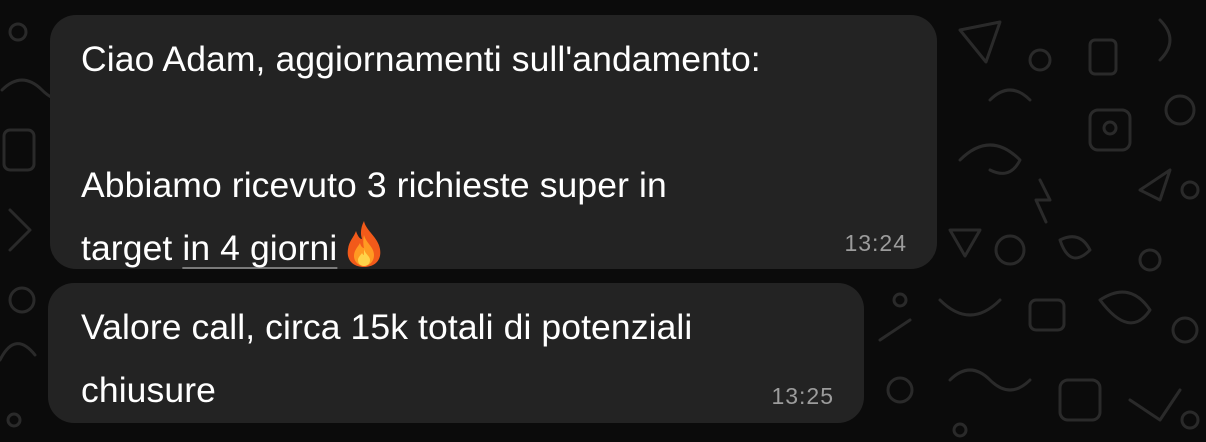 The height and width of the screenshot is (442, 1206). Describe the element at coordinates (364, 244) in the screenshot. I see `fire-emoji-icon` at that location.